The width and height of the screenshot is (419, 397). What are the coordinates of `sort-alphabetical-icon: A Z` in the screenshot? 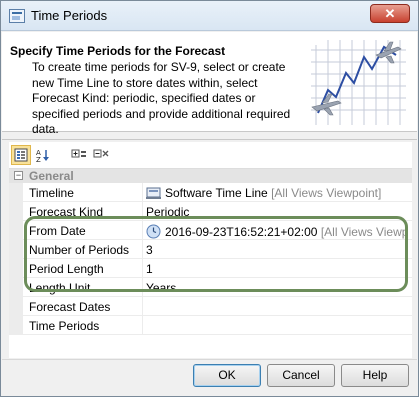 It's located at (42, 155).